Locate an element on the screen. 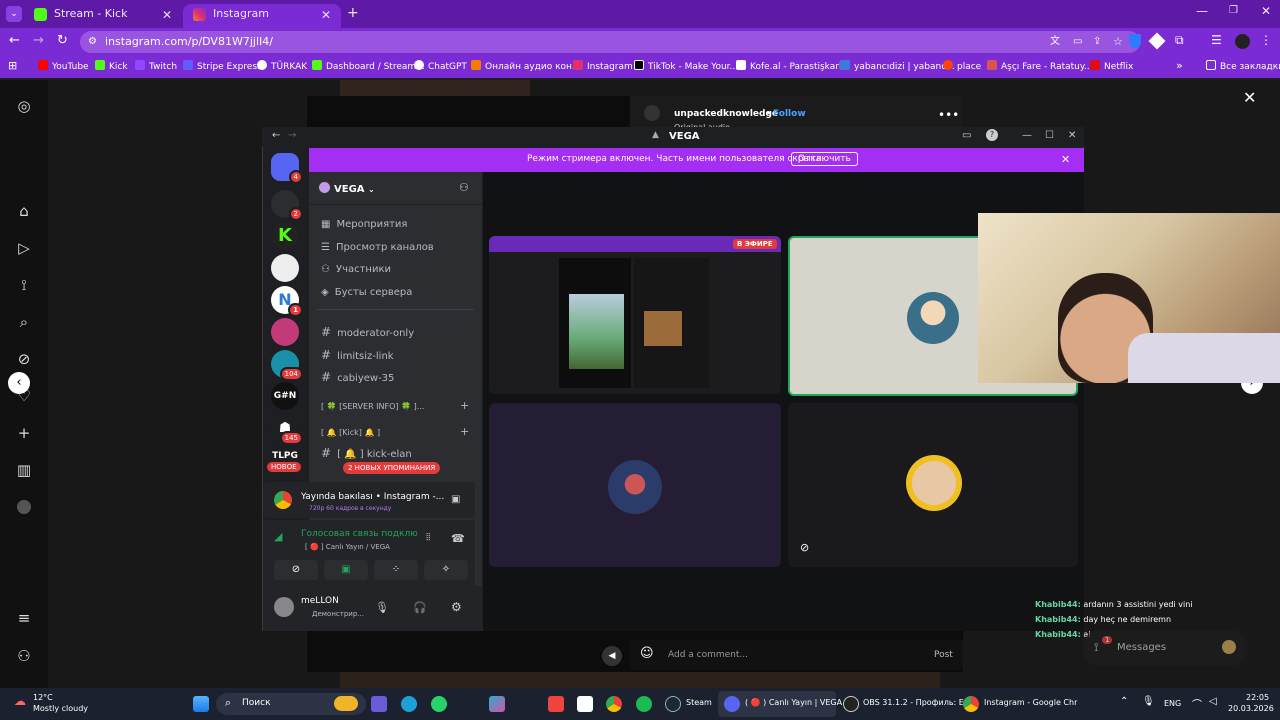 The image size is (1280, 720). discord-home-icon: 4 is located at coordinates (287, 168).